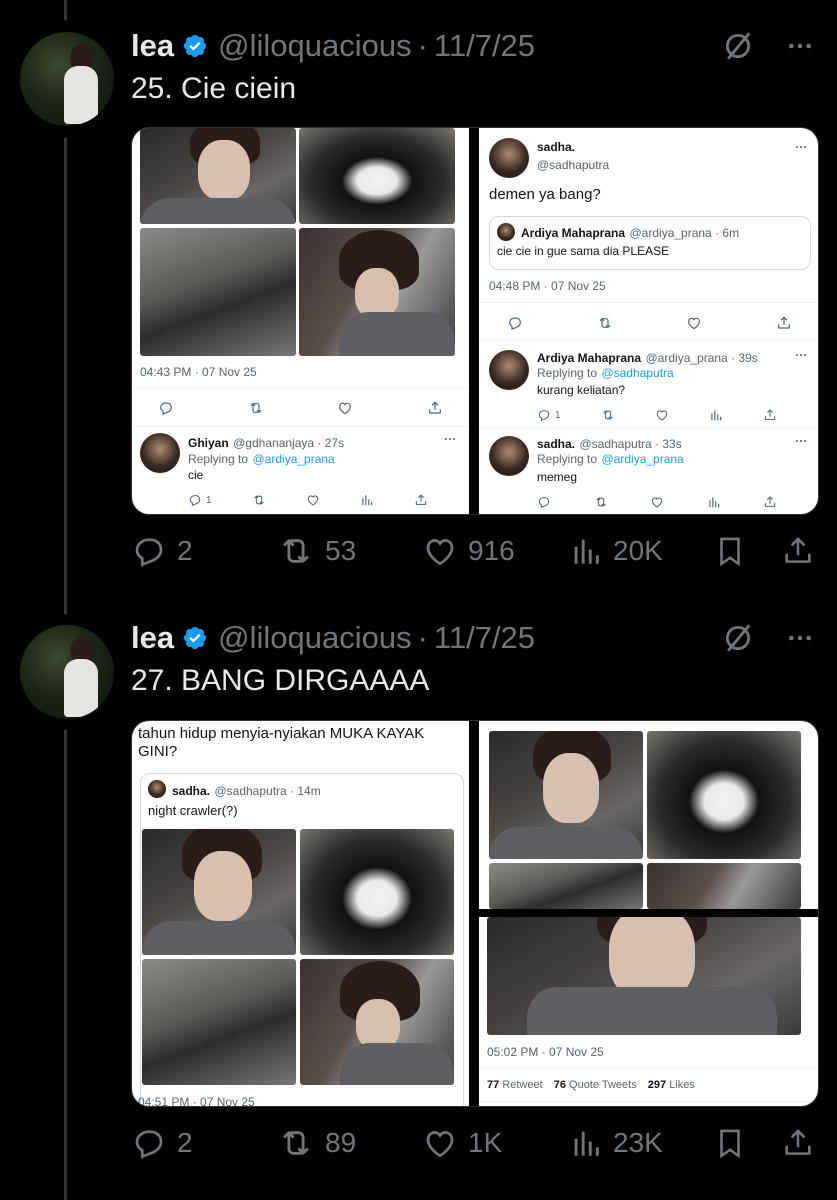 Image resolution: width=837 pixels, height=1200 pixels. What do you see at coordinates (558, 415) in the screenshot?
I see `reply-count: 1` at bounding box center [558, 415].